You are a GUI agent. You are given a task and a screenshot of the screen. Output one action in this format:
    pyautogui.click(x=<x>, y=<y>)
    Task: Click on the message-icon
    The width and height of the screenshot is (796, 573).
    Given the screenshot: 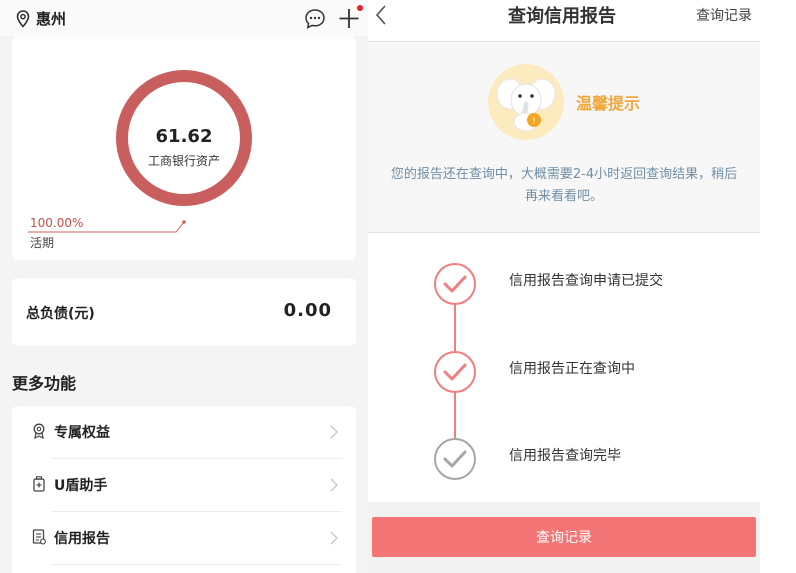 What is the action you would take?
    pyautogui.click(x=315, y=19)
    